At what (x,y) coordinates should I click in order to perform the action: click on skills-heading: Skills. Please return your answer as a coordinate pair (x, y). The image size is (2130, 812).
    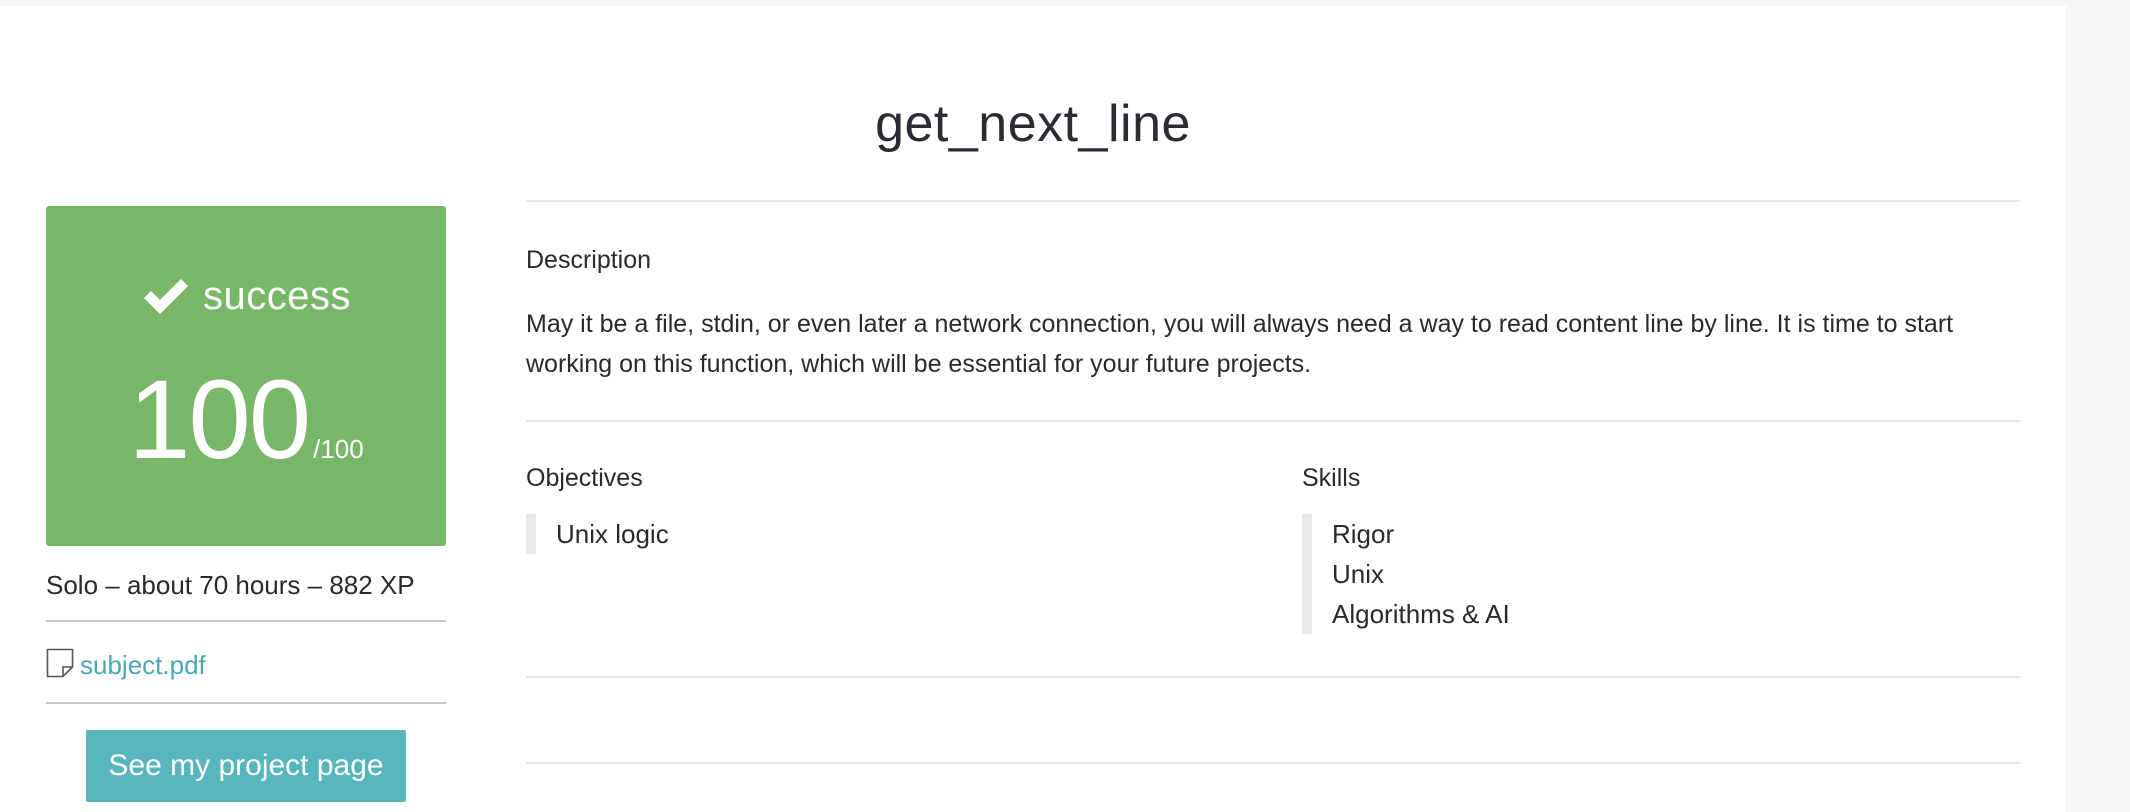
    Looking at the image, I should click on (1331, 478).